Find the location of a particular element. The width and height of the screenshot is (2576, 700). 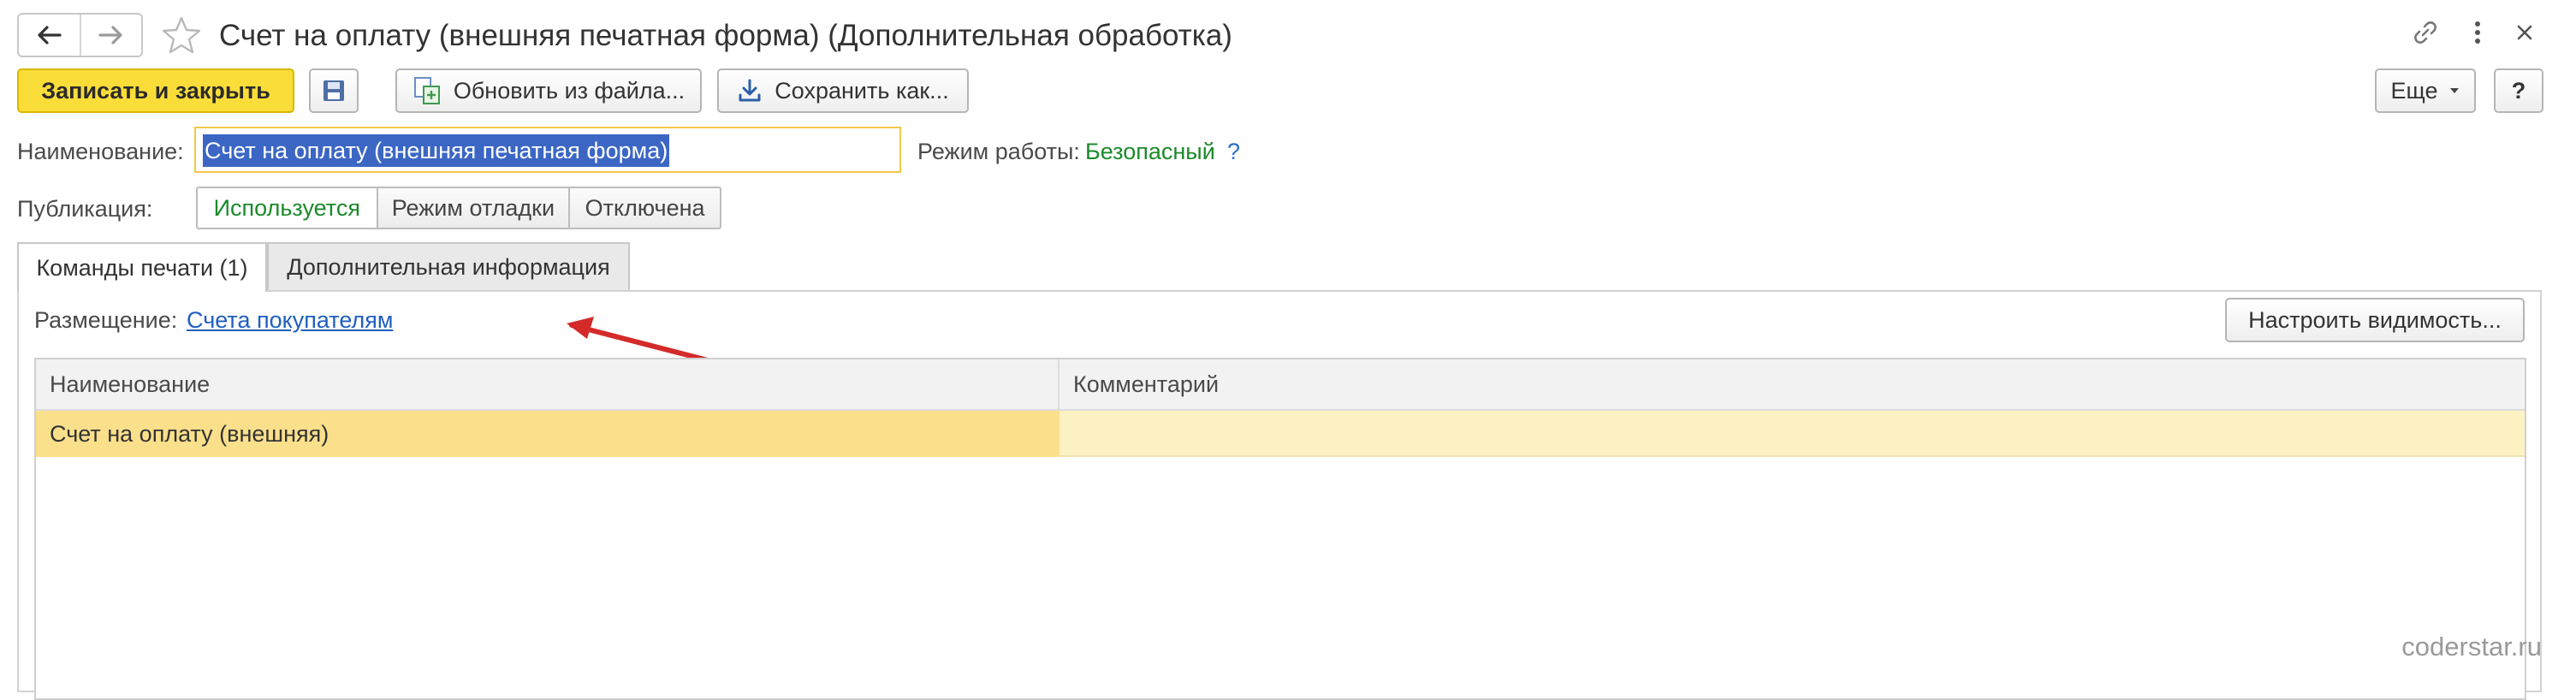

mode-label: Режим работы: is located at coordinates (998, 151).